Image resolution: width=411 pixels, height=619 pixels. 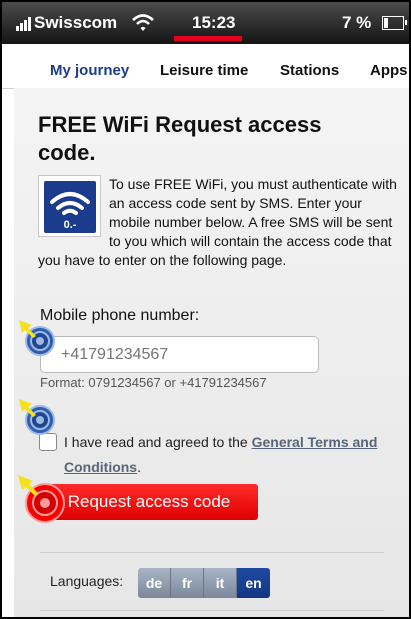 What do you see at coordinates (204, 70) in the screenshot?
I see `tab-leisure-time: Leisure time` at bounding box center [204, 70].